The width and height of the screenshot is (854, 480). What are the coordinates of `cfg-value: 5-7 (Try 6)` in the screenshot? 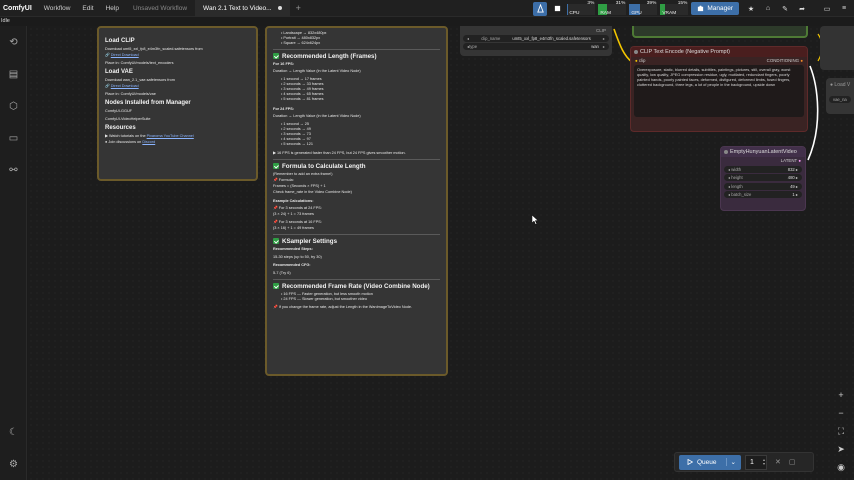 It's located at (282, 273).